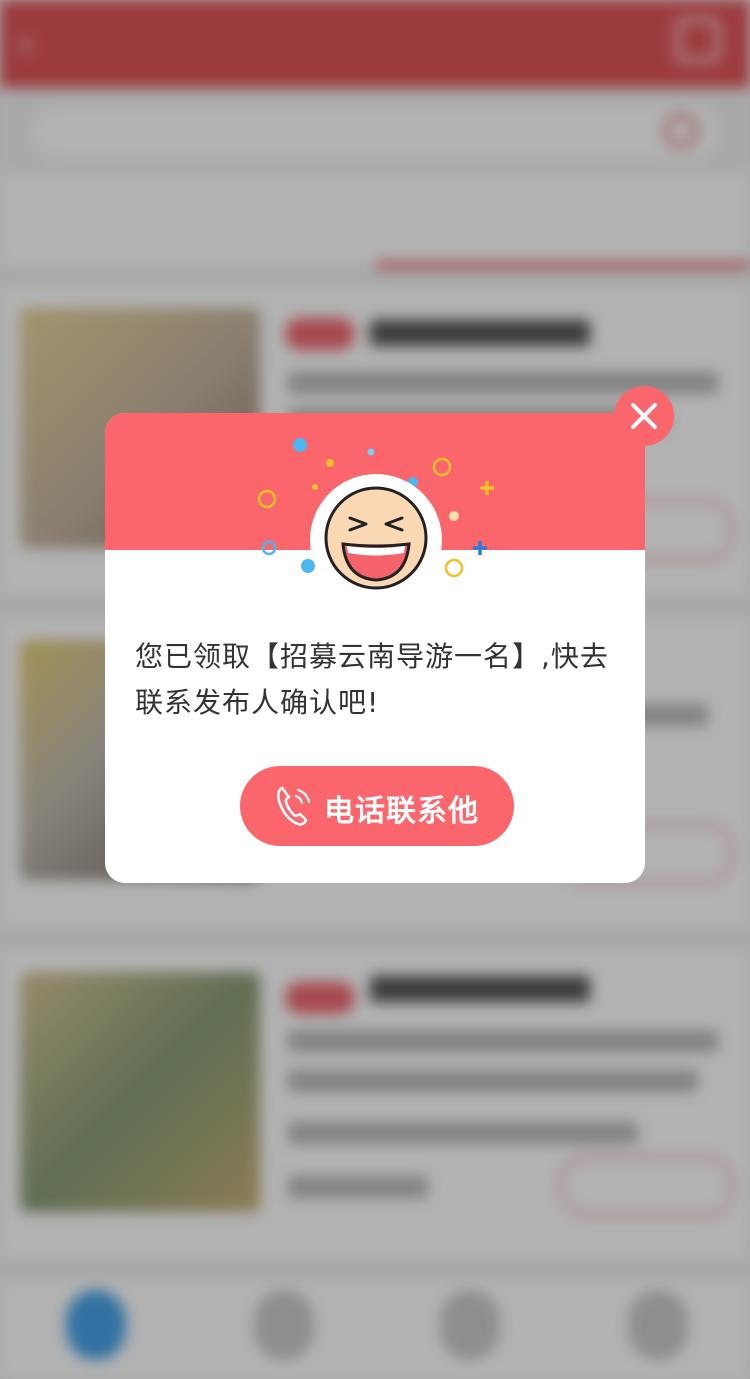  I want to click on close-icon, so click(644, 416).